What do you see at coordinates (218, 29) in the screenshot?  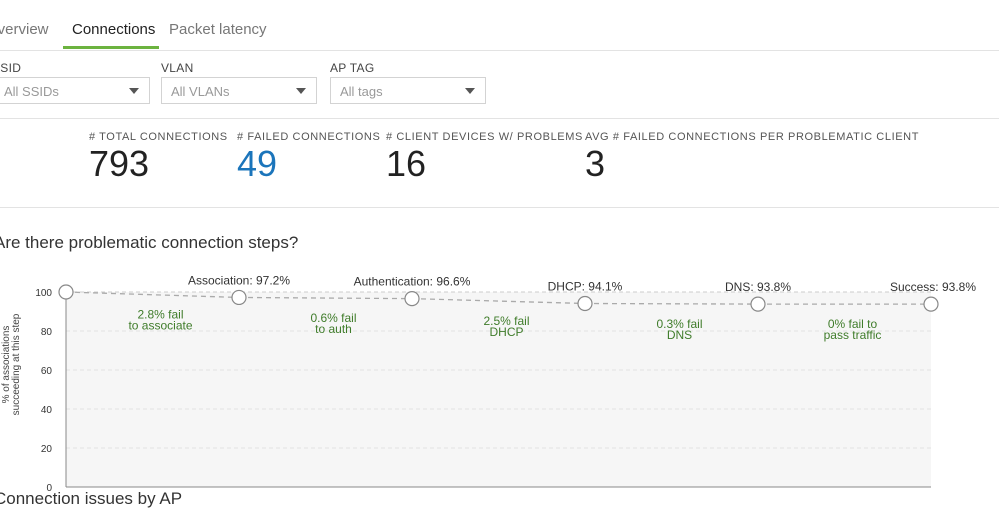 I see `tab-packet-latency: Packet latency` at bounding box center [218, 29].